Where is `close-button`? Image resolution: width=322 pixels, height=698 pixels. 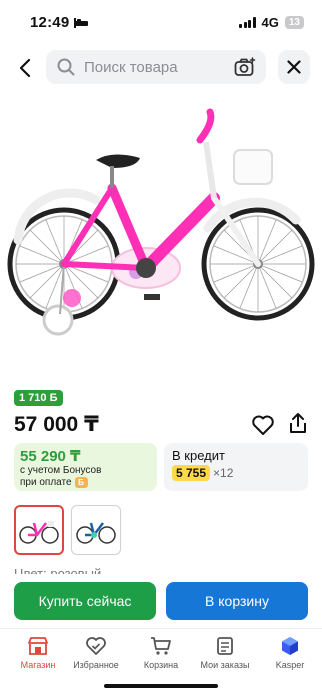 close-button is located at coordinates (294, 67).